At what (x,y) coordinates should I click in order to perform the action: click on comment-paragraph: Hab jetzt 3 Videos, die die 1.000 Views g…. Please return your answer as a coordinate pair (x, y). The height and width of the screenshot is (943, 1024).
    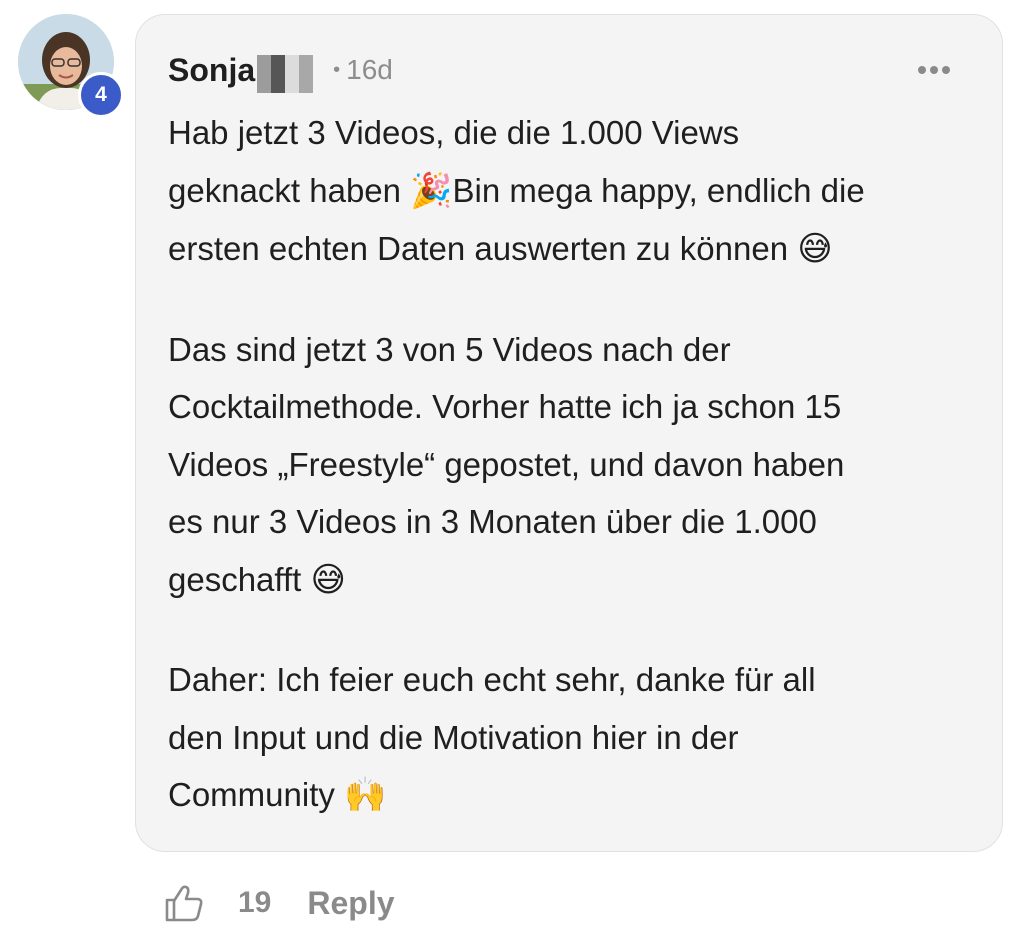
    Looking at the image, I should click on (573, 191).